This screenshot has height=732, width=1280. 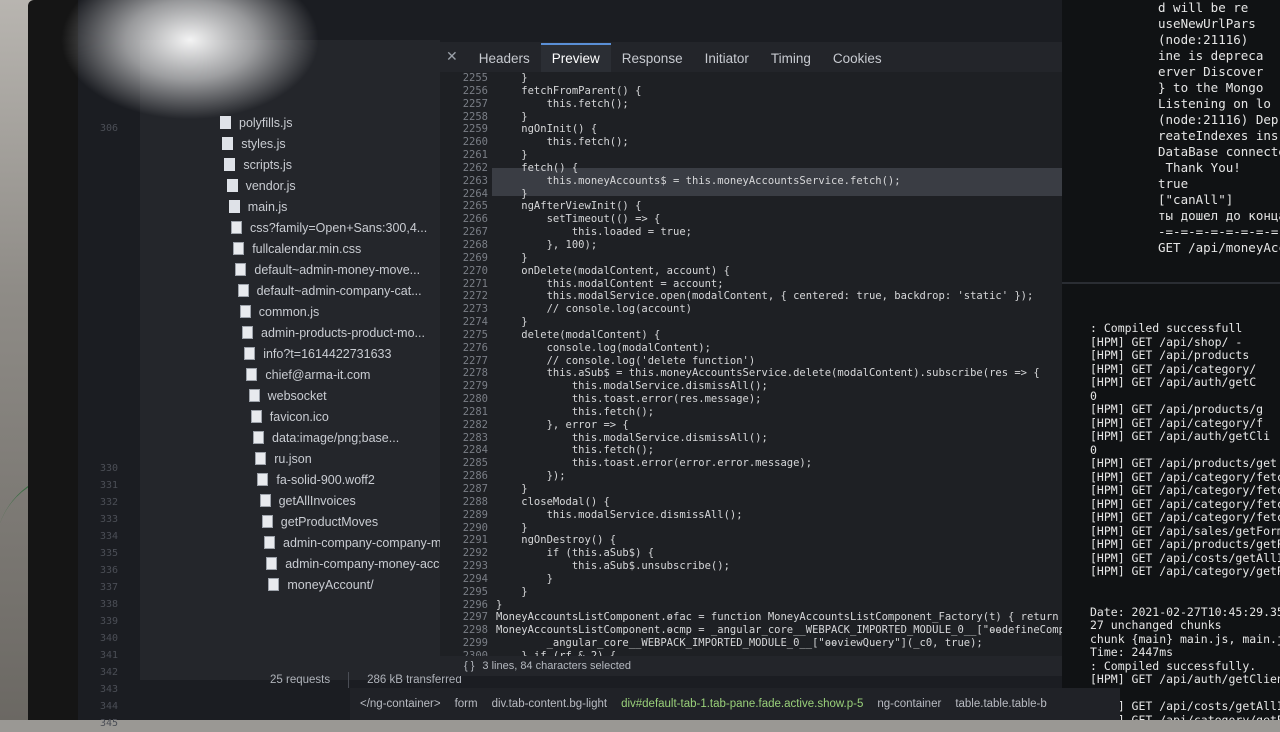 I want to click on tab-cookies: Cookies, so click(x=857, y=58).